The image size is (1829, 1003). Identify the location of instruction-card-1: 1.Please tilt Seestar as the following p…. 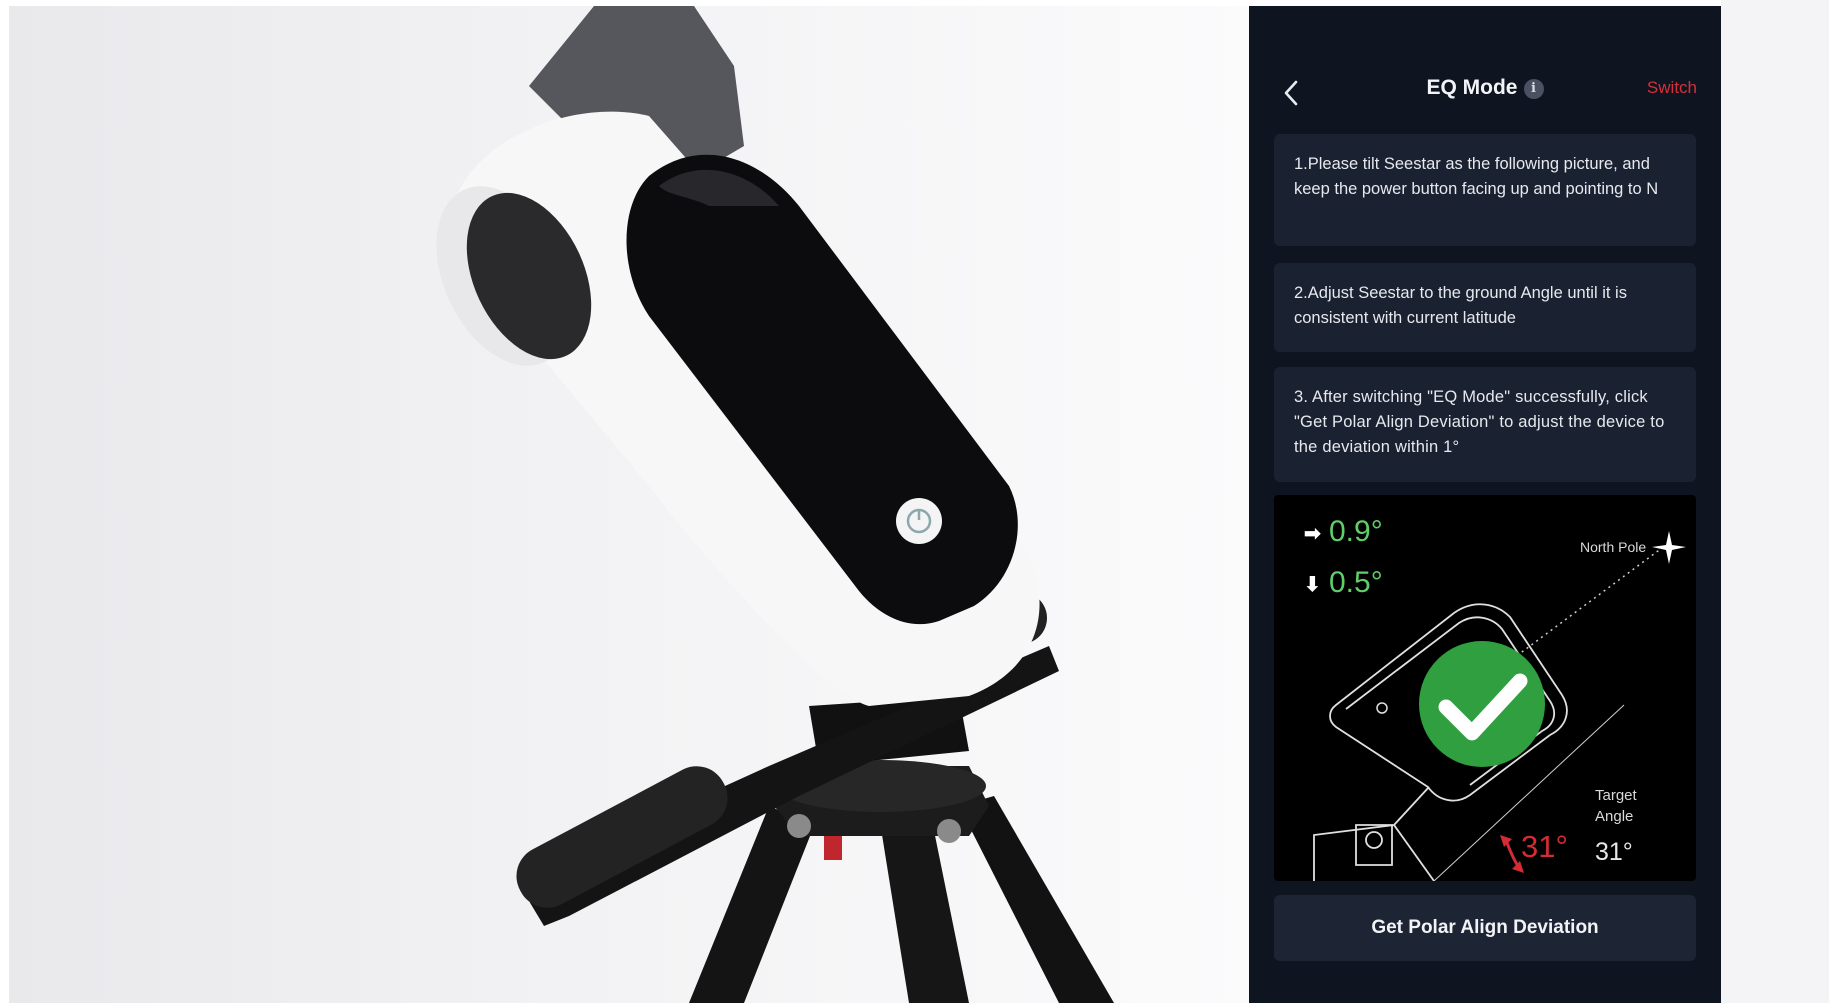
(1485, 190).